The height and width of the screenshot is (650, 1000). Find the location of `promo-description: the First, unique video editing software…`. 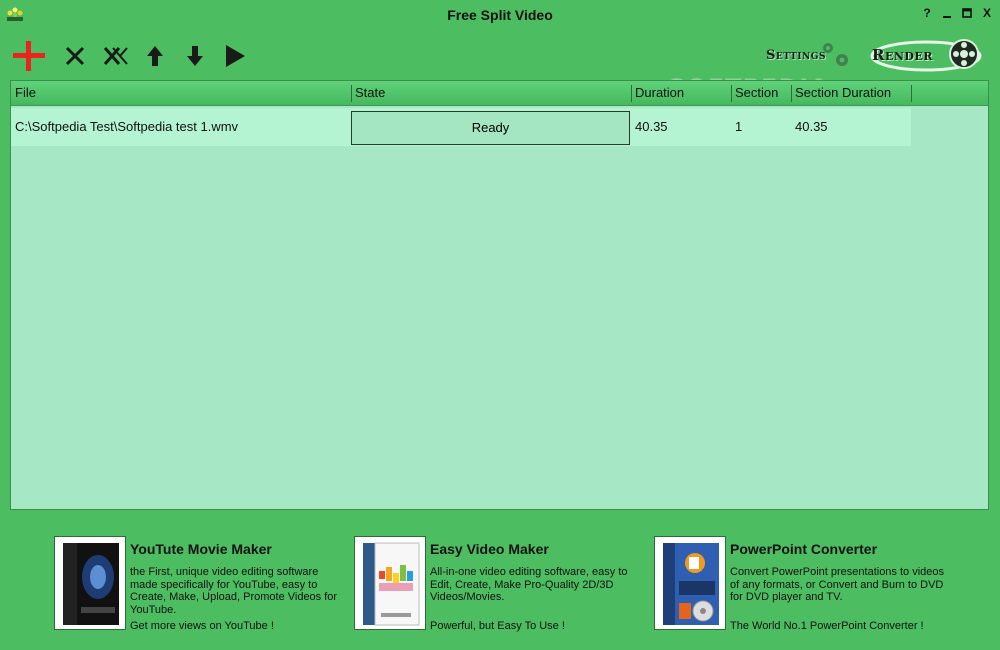

promo-description: the First, unique video editing software… is located at coordinates (234, 591).